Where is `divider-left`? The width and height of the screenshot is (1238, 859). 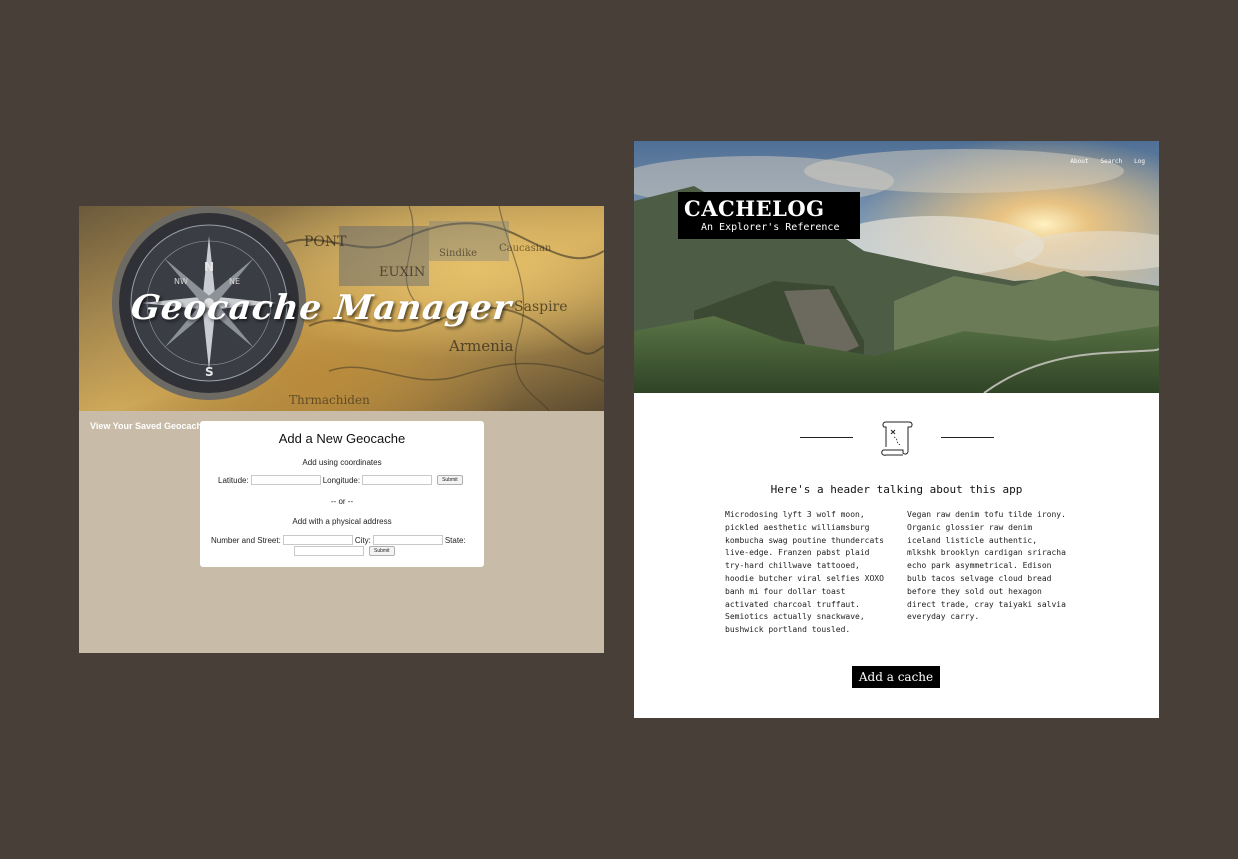 divider-left is located at coordinates (826, 437).